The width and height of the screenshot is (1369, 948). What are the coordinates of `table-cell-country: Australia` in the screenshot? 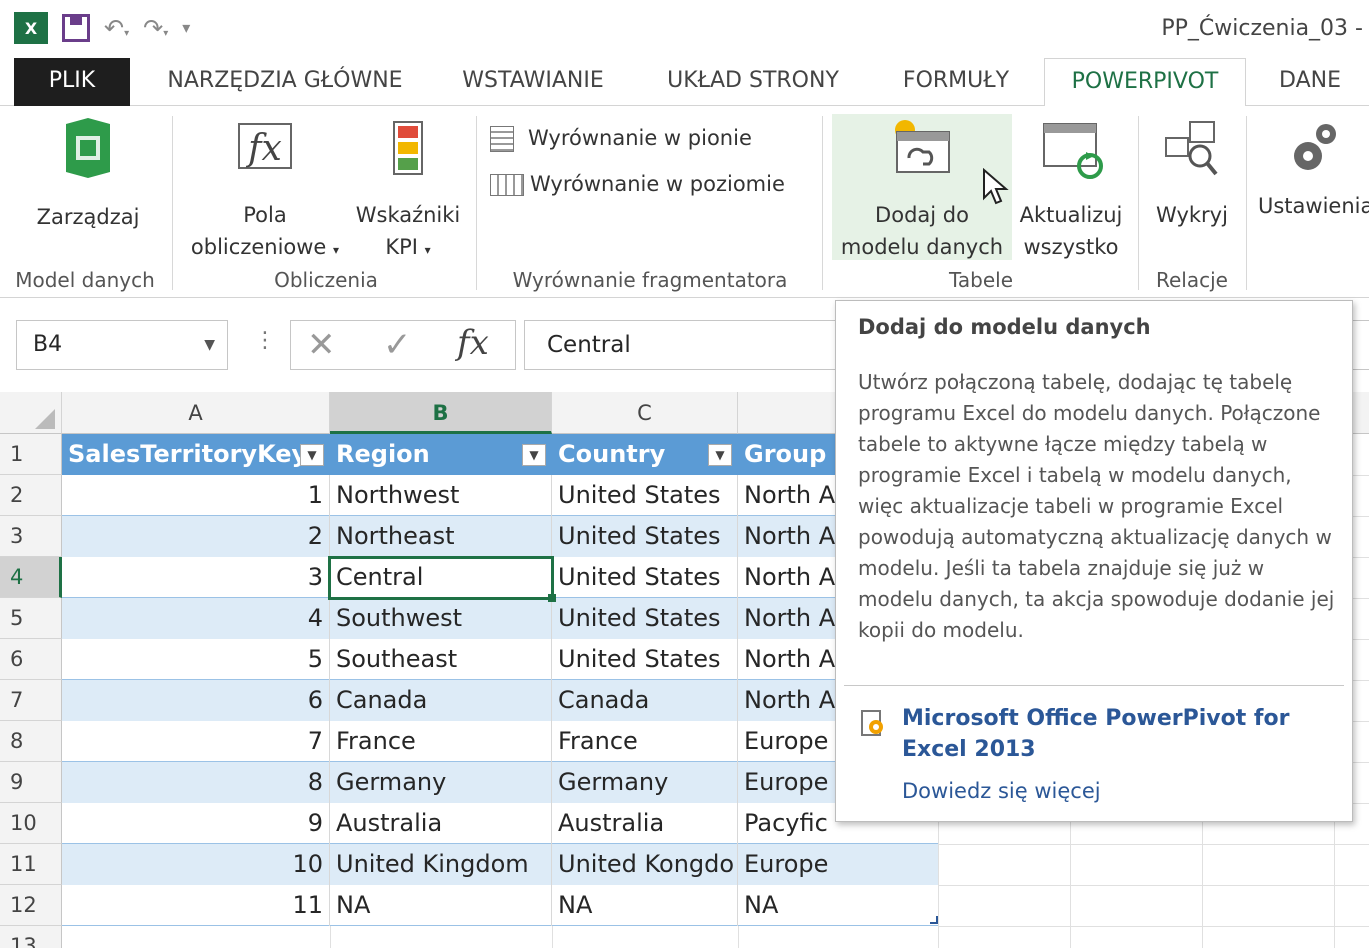 It's located at (645, 823).